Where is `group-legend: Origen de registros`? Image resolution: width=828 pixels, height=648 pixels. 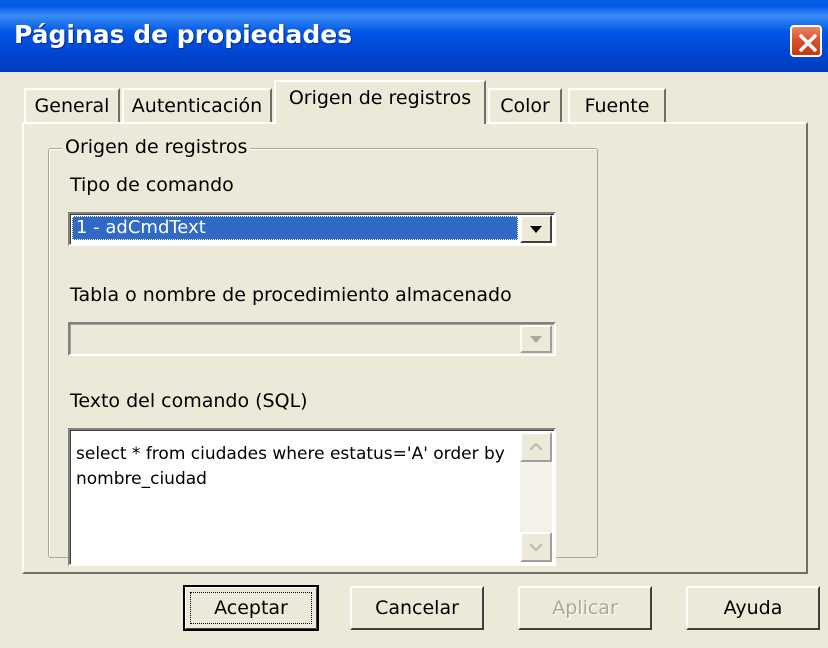 group-legend: Origen de registros is located at coordinates (156, 147).